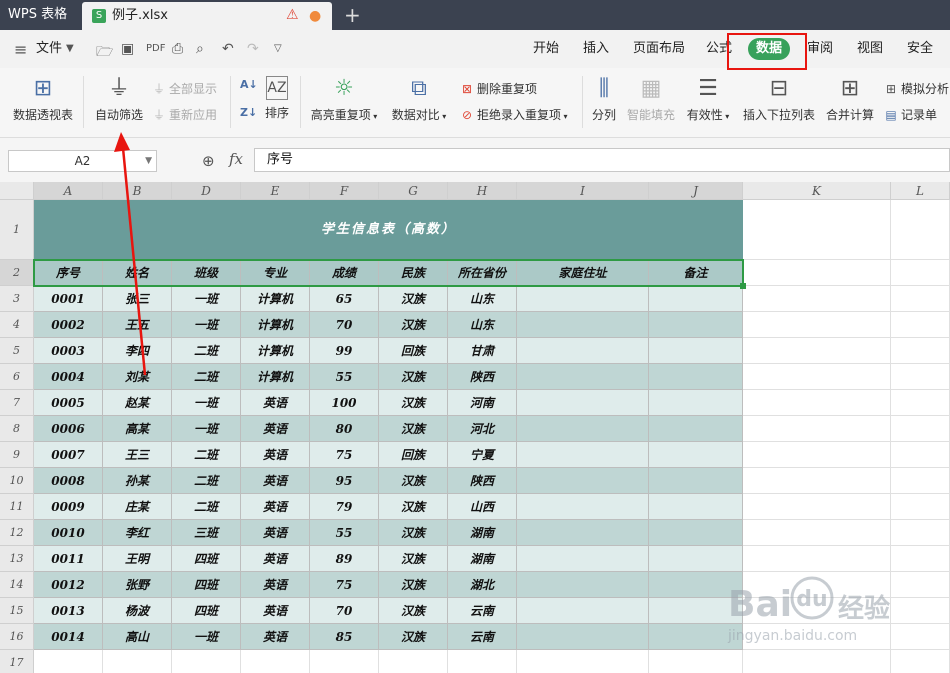 Image resolution: width=950 pixels, height=673 pixels. I want to click on save-icon: ▣, so click(127, 49).